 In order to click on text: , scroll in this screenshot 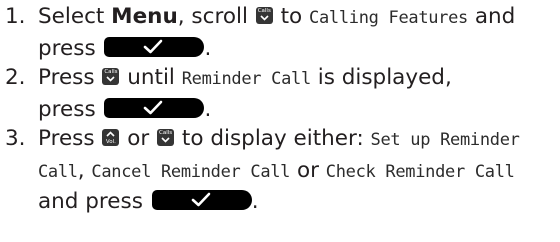, I will do `click(216, 16)`.